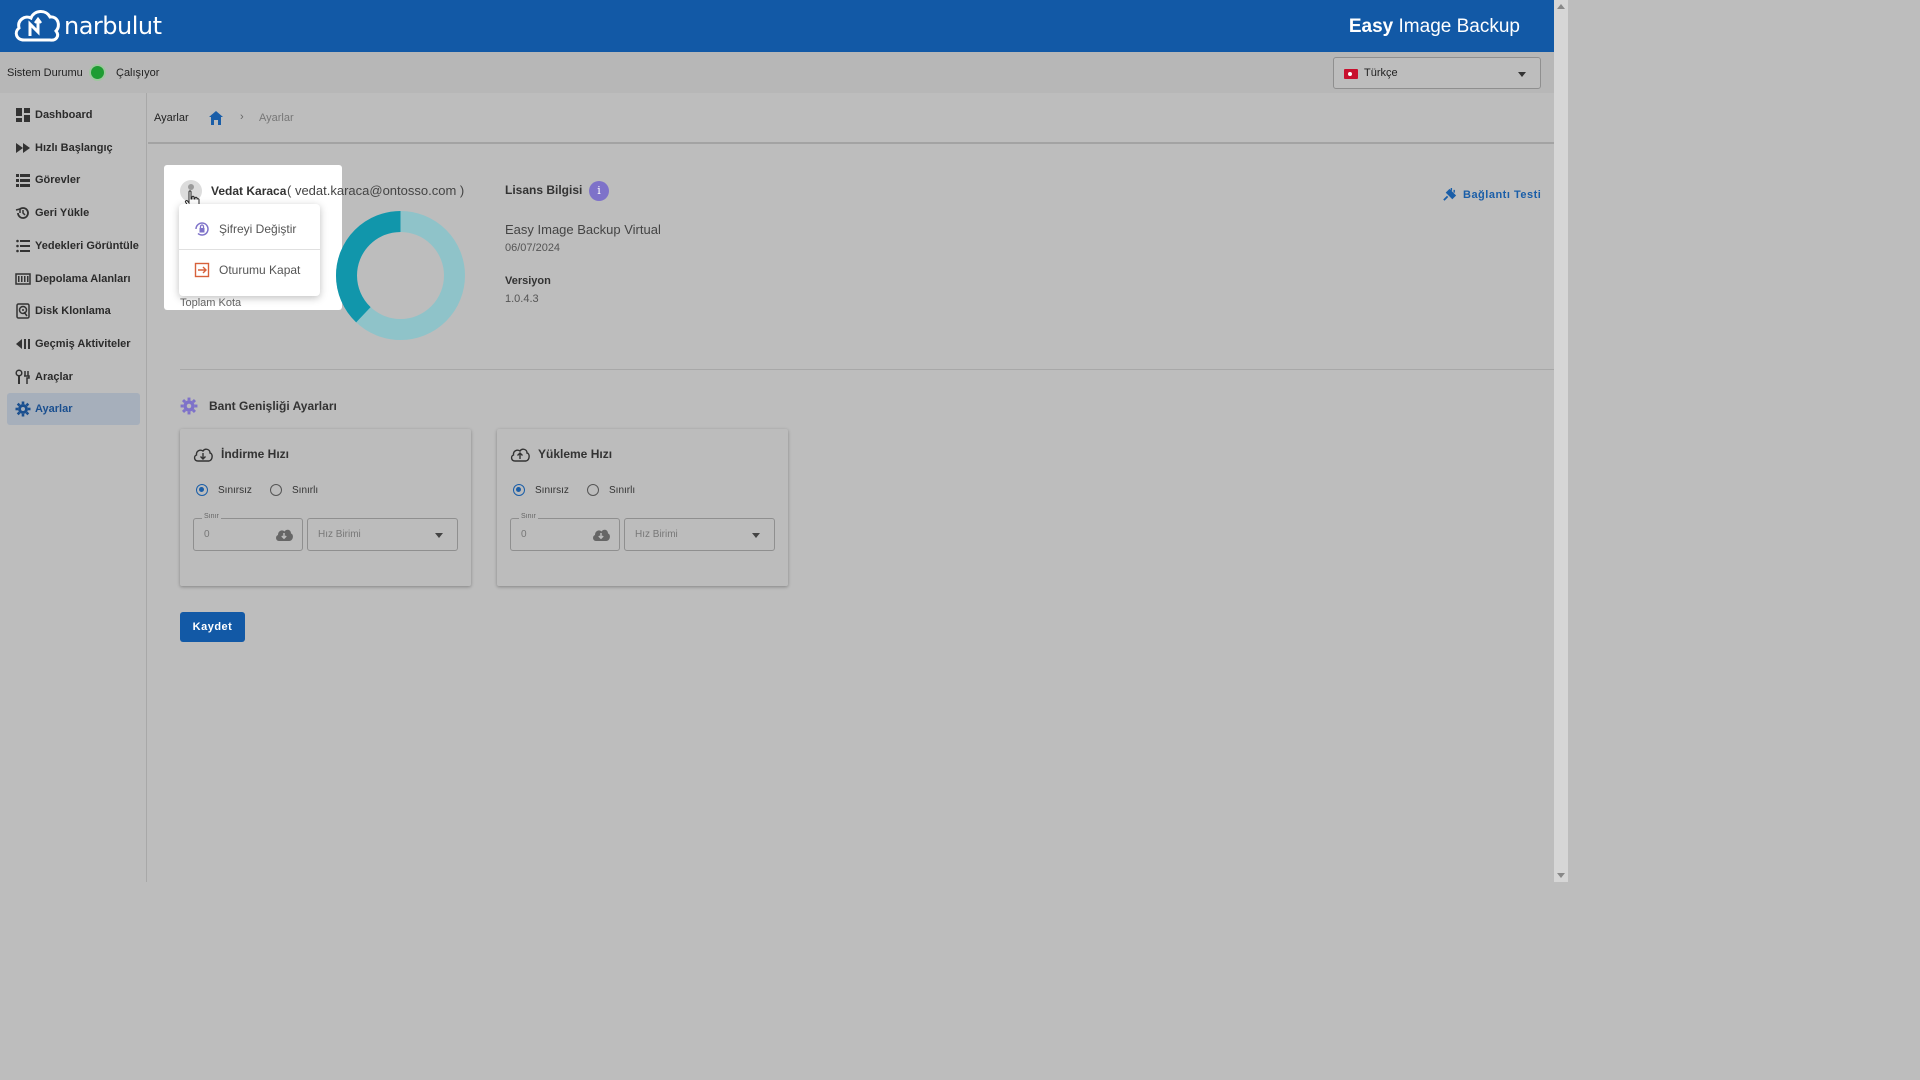  What do you see at coordinates (73, 409) in the screenshot?
I see `sidebar-item-settings: Ayarlar` at bounding box center [73, 409].